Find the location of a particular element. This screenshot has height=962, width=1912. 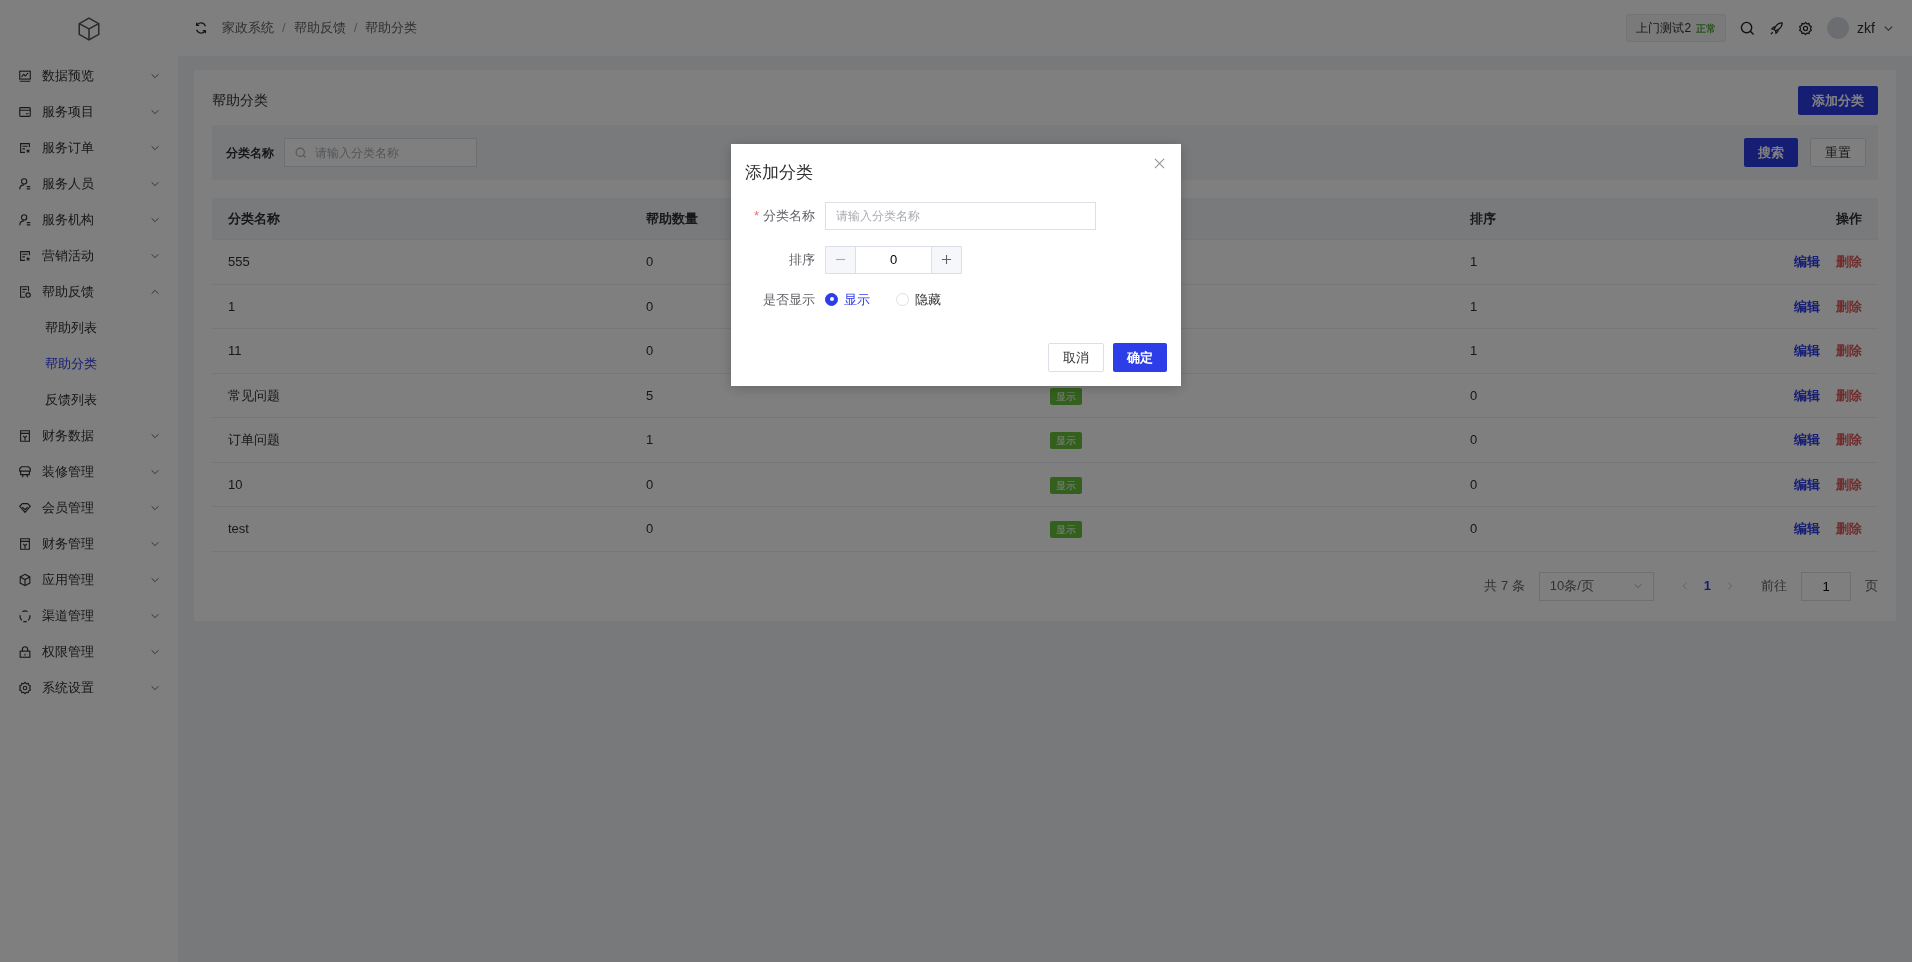

add-category-button: 添加分类 is located at coordinates (1838, 100).